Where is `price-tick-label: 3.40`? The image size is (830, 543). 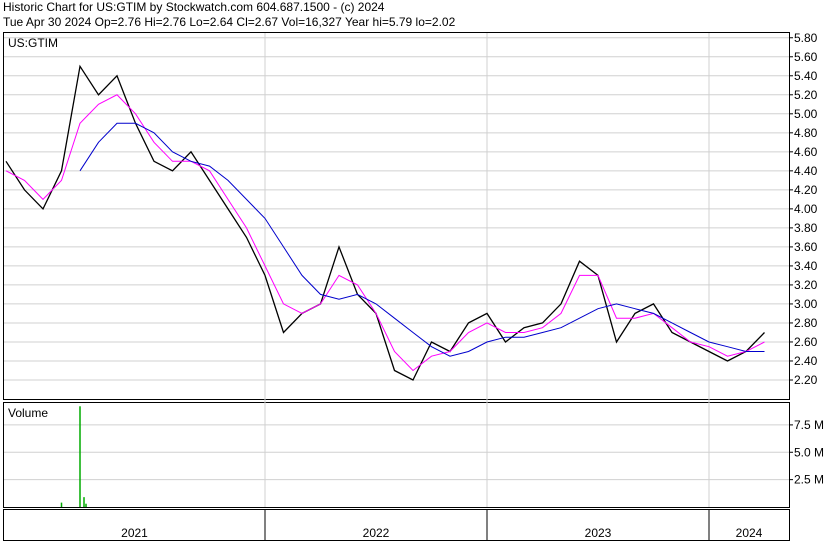
price-tick-label: 3.40 is located at coordinates (806, 266).